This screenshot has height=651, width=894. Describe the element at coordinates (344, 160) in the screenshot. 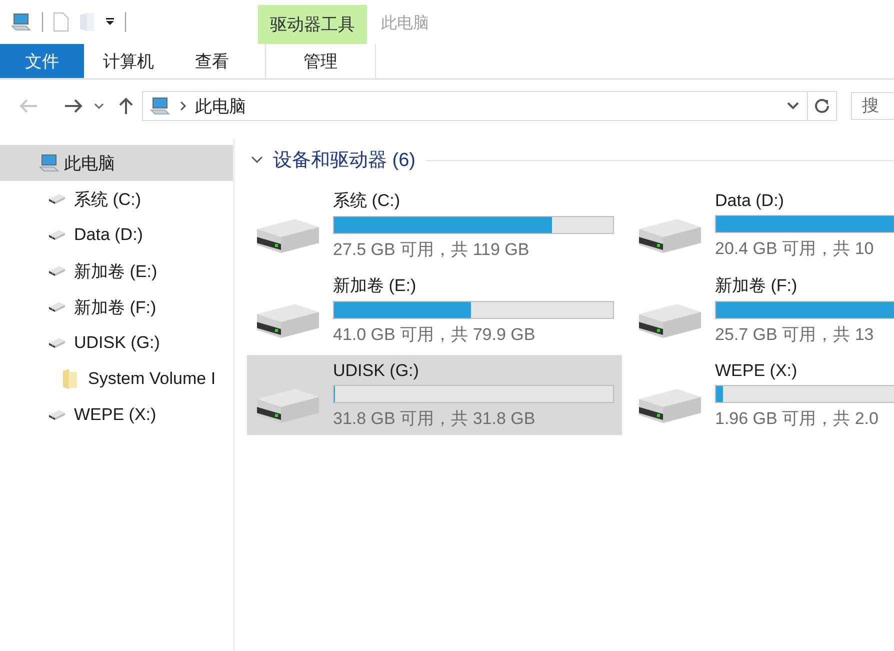

I see `group-header: 设备和驱动器 (6)` at that location.